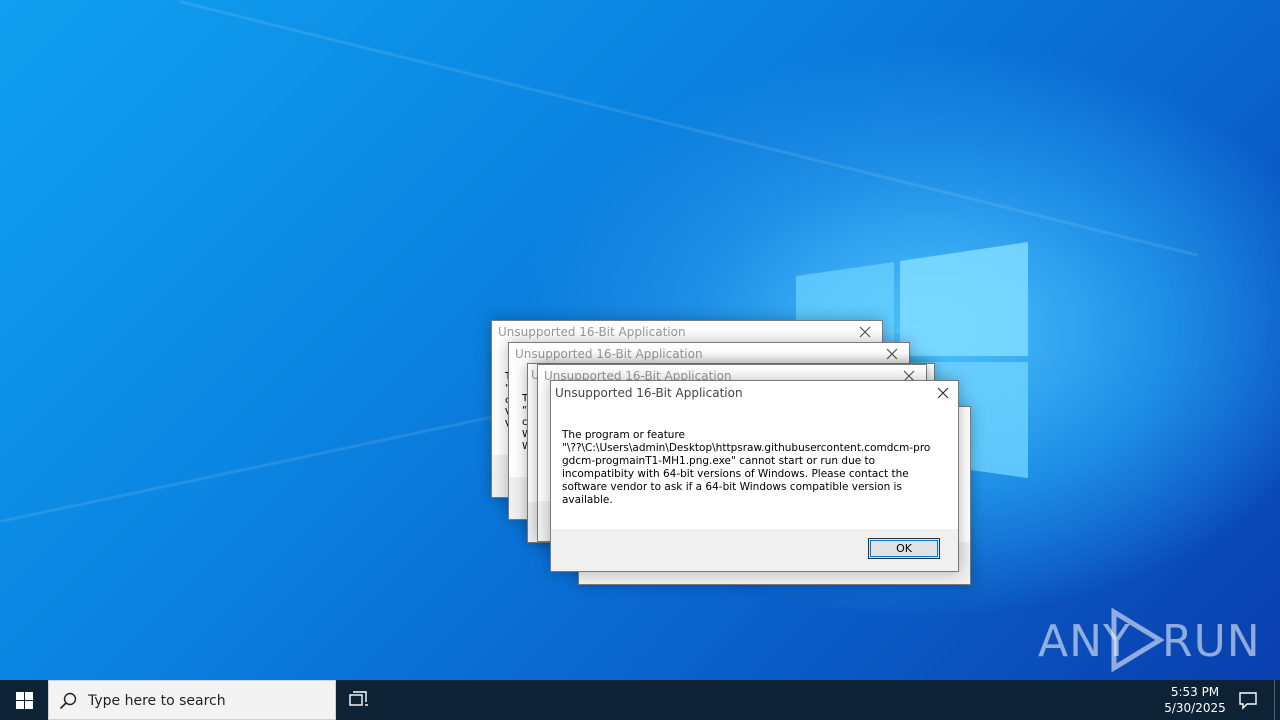 The width and height of the screenshot is (1280, 720). Describe the element at coordinates (1274, 700) in the screenshot. I see `show-desktop-button` at that location.